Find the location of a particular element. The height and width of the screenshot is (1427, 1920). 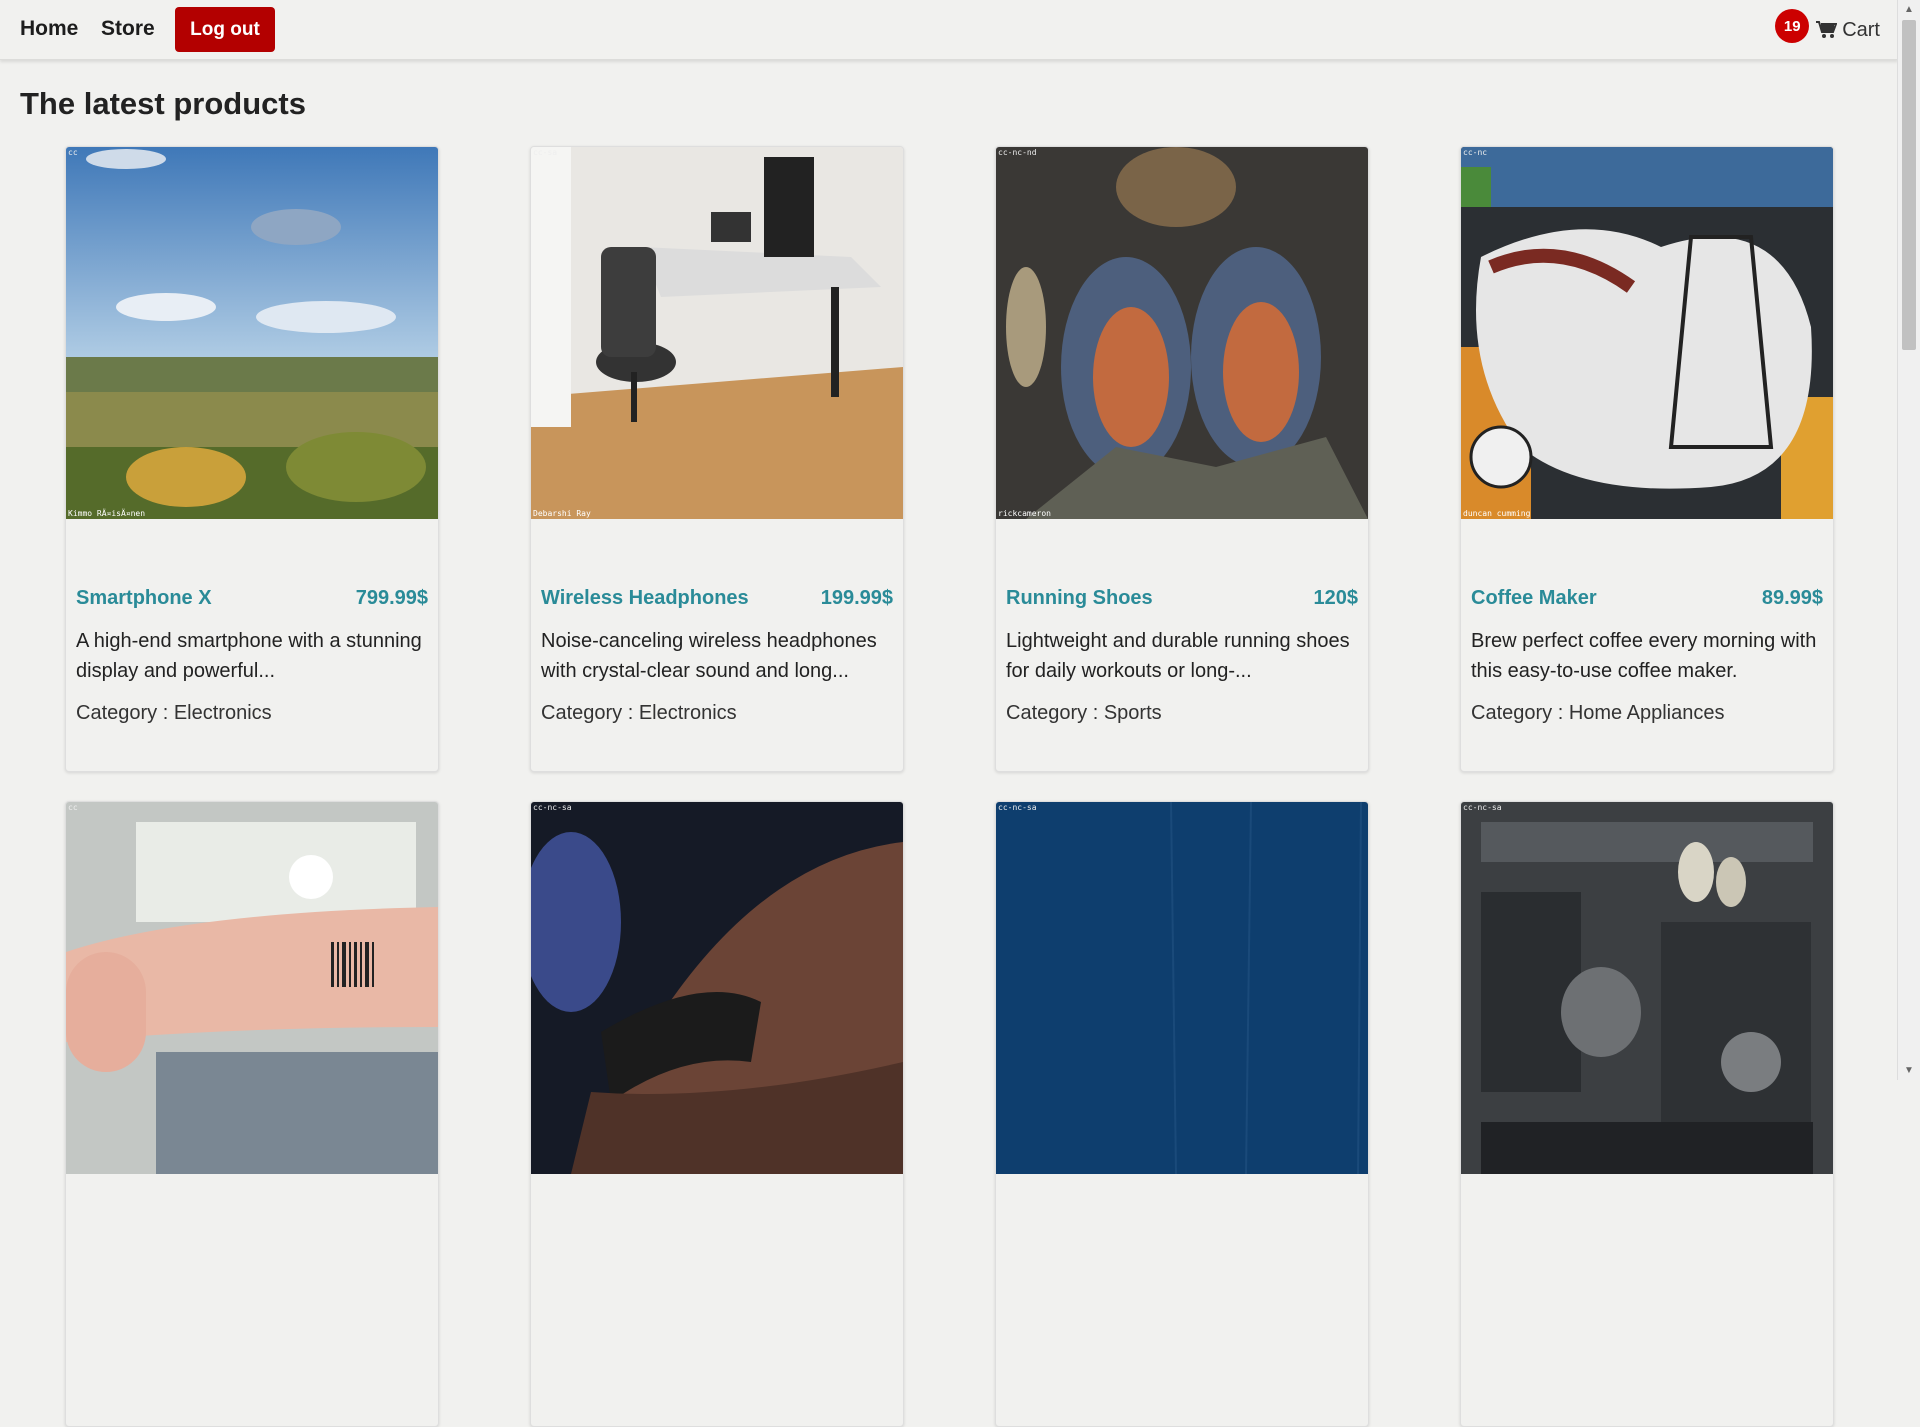

product-name: Wireless Headphones is located at coordinates (645, 598).